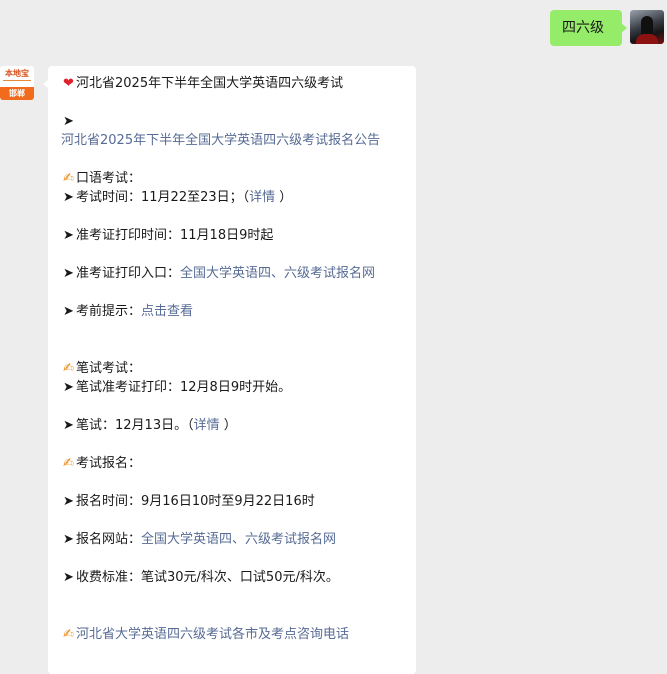 This screenshot has width=667, height=674. What do you see at coordinates (68, 83) in the screenshot?
I see `heart-icon: ❤` at bounding box center [68, 83].